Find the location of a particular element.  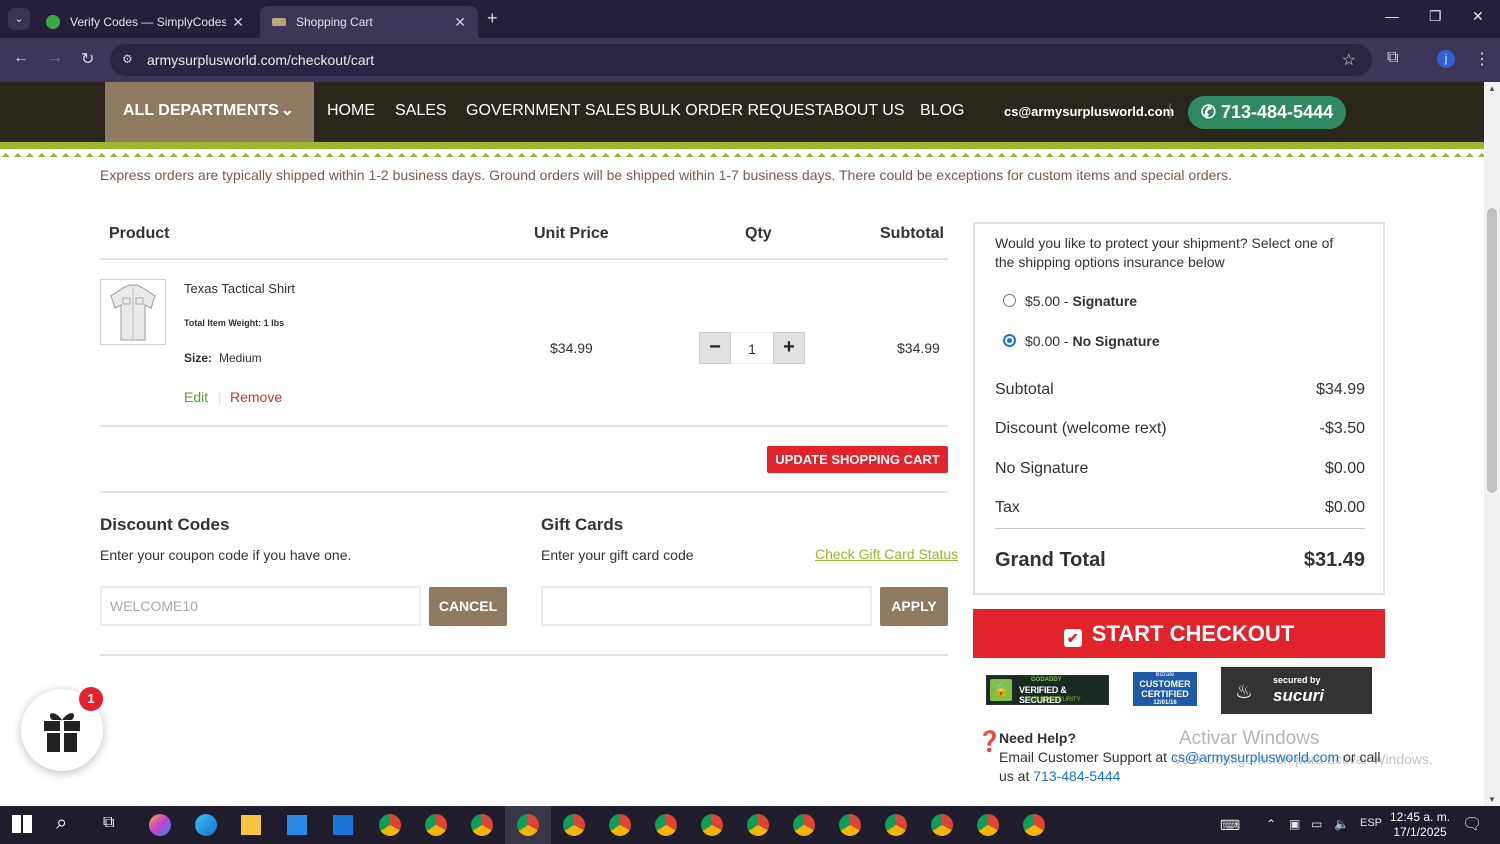

network-icon: ▭ is located at coordinates (1316, 824).